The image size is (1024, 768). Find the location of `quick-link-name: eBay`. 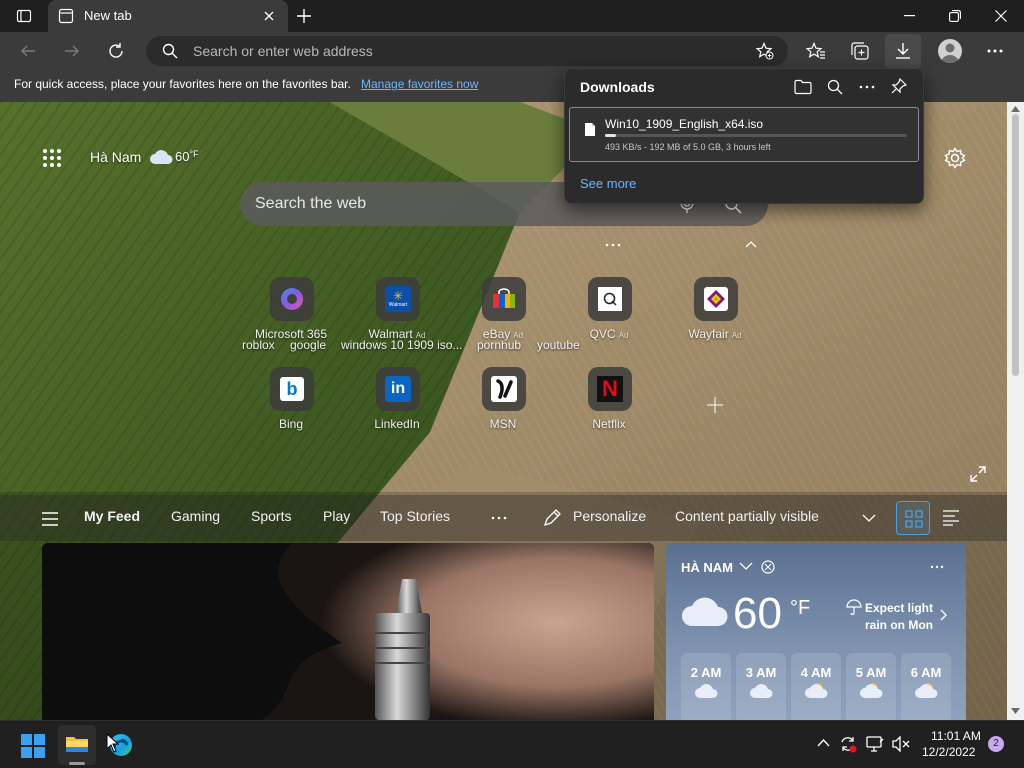

quick-link-name: eBay is located at coordinates (496, 334).